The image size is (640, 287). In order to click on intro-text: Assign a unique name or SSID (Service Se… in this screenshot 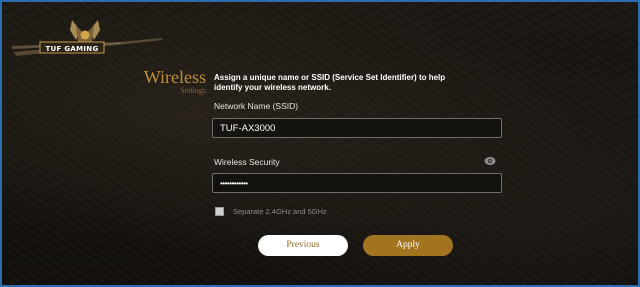, I will do `click(364, 83)`.